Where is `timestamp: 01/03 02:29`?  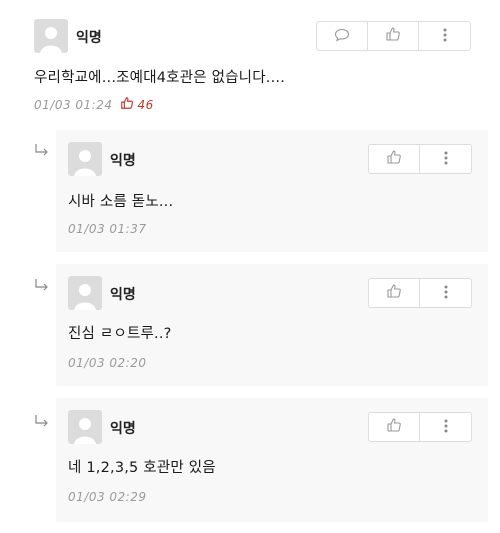
timestamp: 01/03 02:29 is located at coordinates (107, 497).